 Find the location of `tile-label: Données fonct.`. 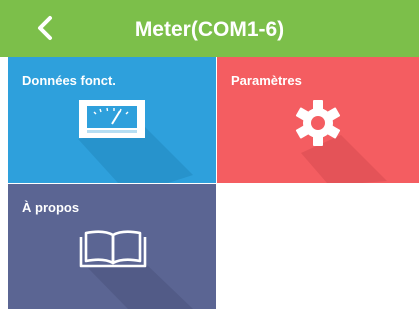

tile-label: Données fonct. is located at coordinates (69, 80).